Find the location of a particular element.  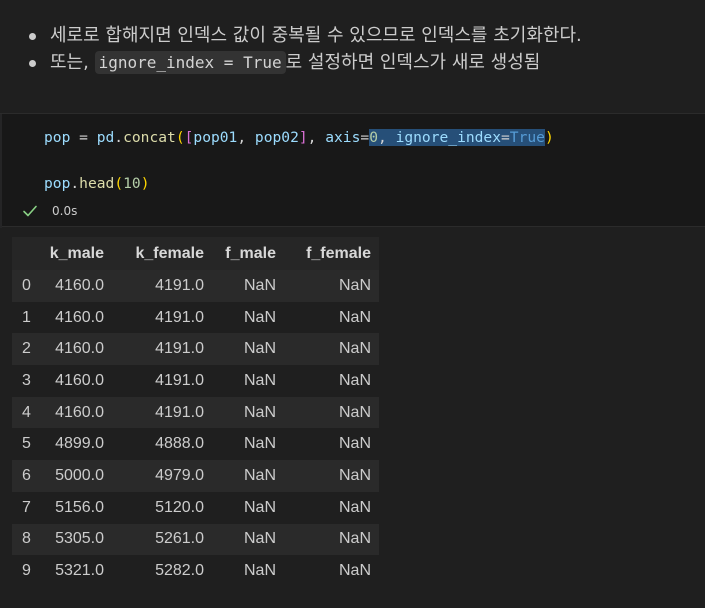

column-header-k-female: k_female is located at coordinates (162, 253).